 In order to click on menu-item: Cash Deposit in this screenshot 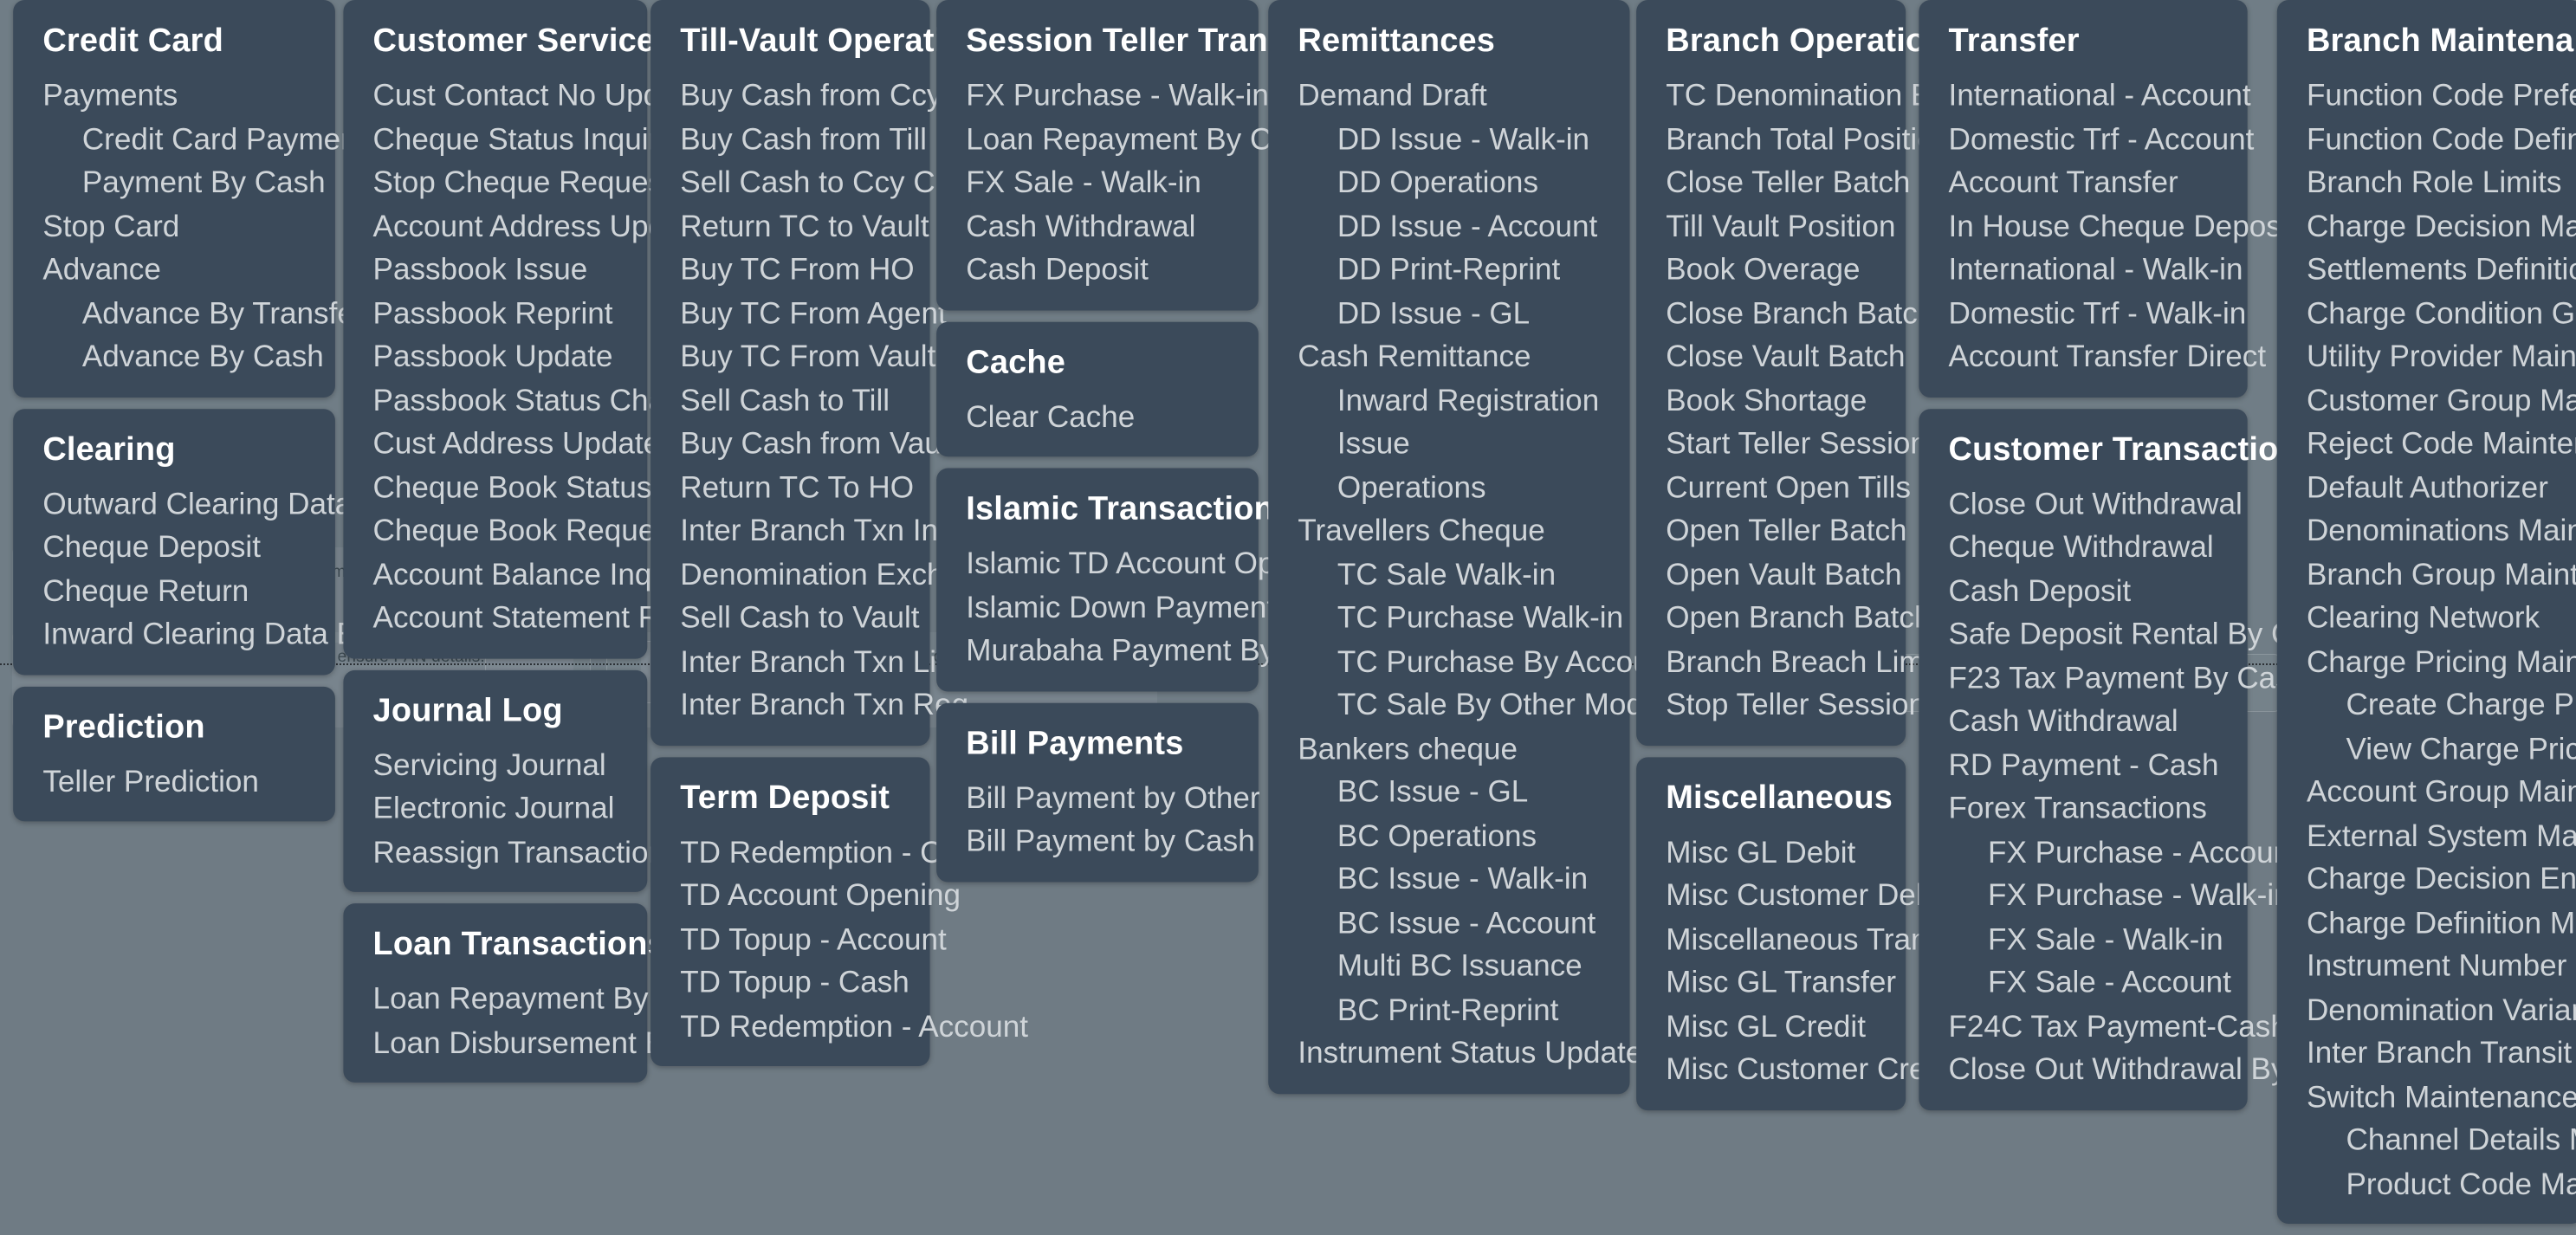, I will do `click(1097, 270)`.